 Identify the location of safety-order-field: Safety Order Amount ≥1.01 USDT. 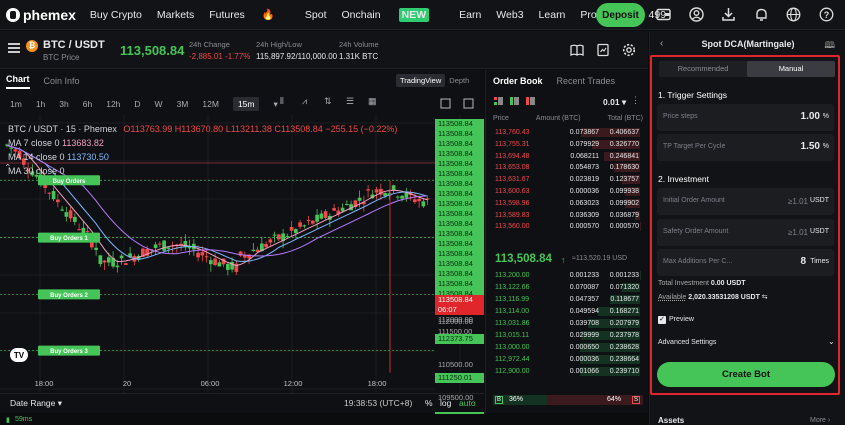
(745, 232).